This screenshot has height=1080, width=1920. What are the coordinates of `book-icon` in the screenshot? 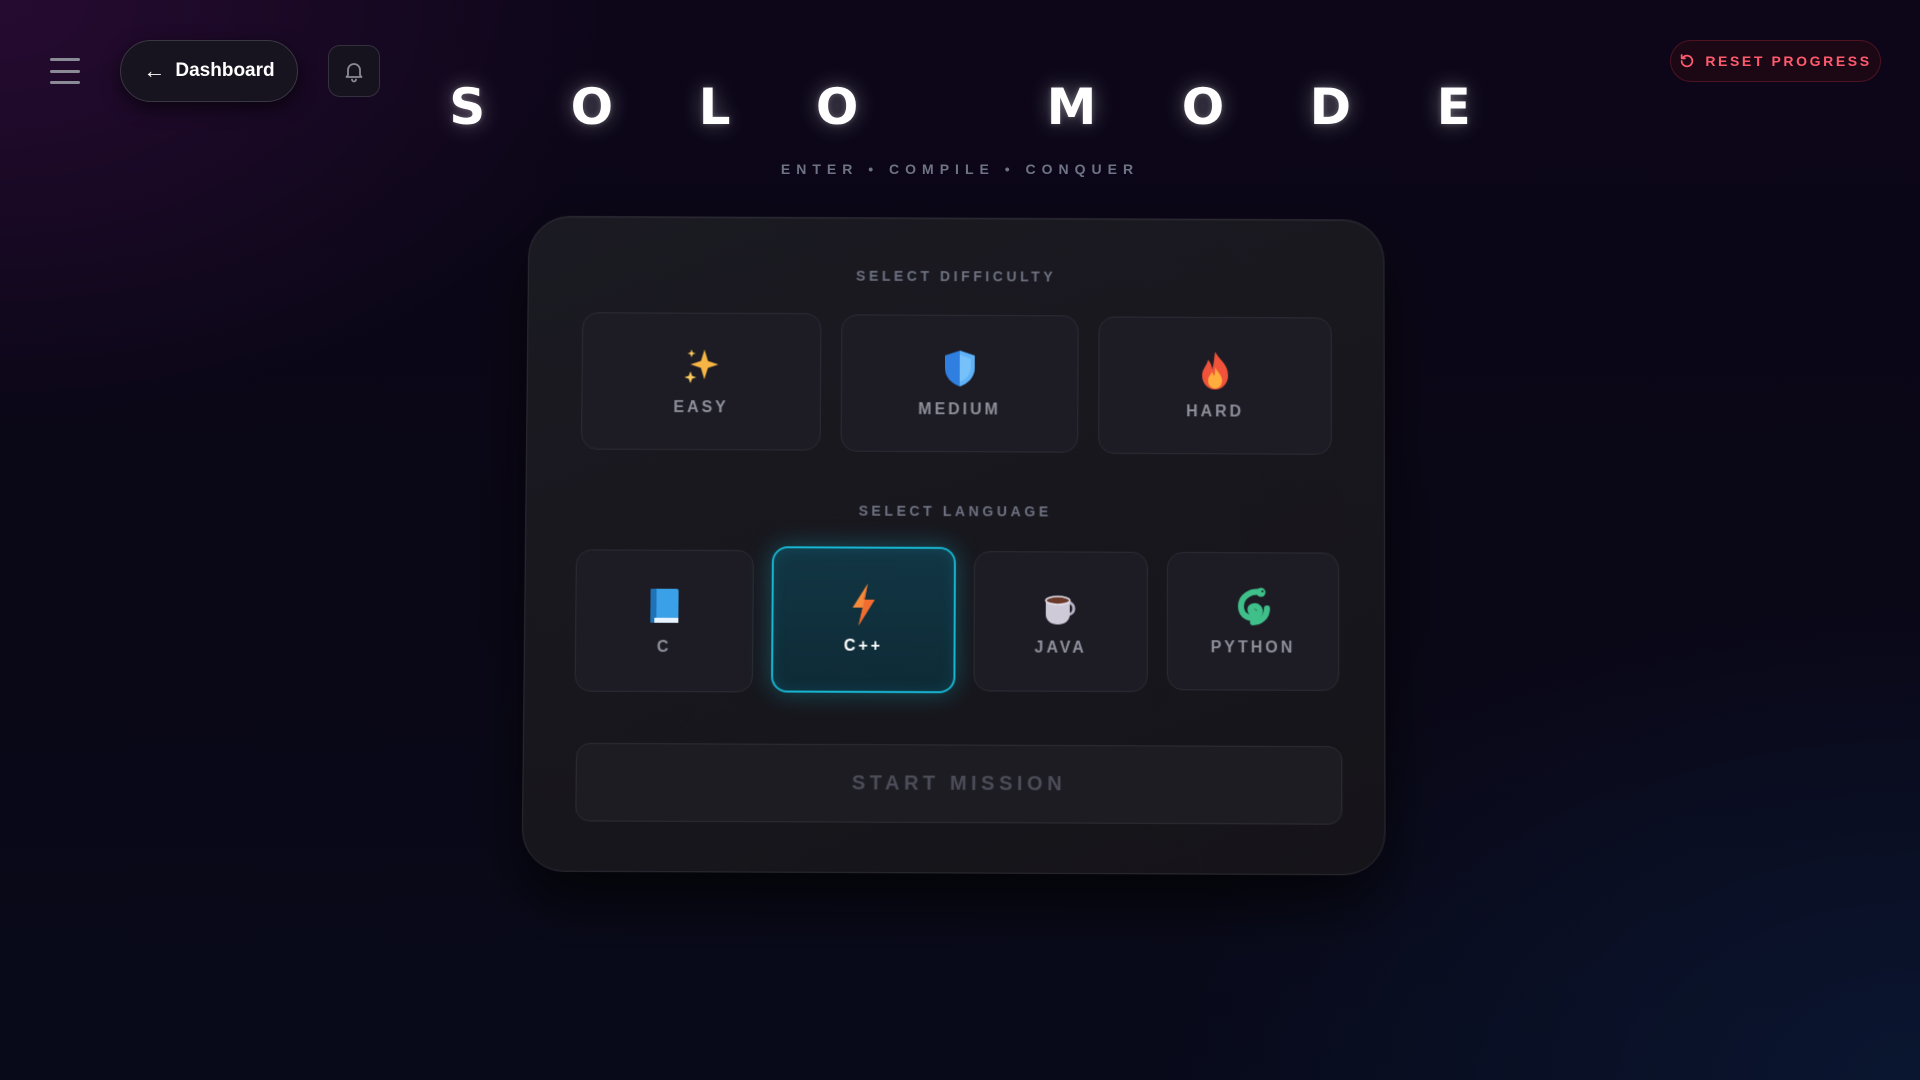 It's located at (664, 606).